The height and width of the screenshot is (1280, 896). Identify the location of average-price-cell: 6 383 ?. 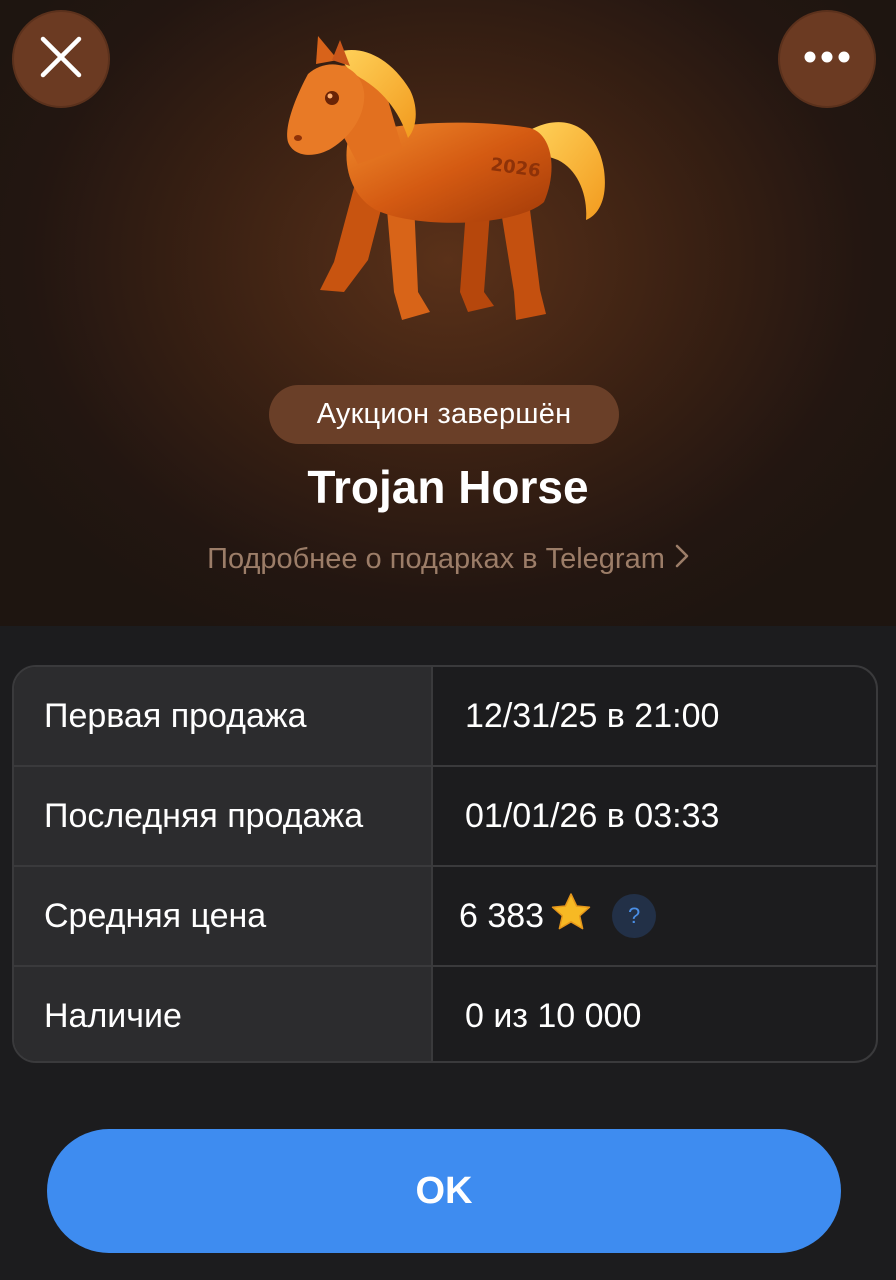
(654, 916).